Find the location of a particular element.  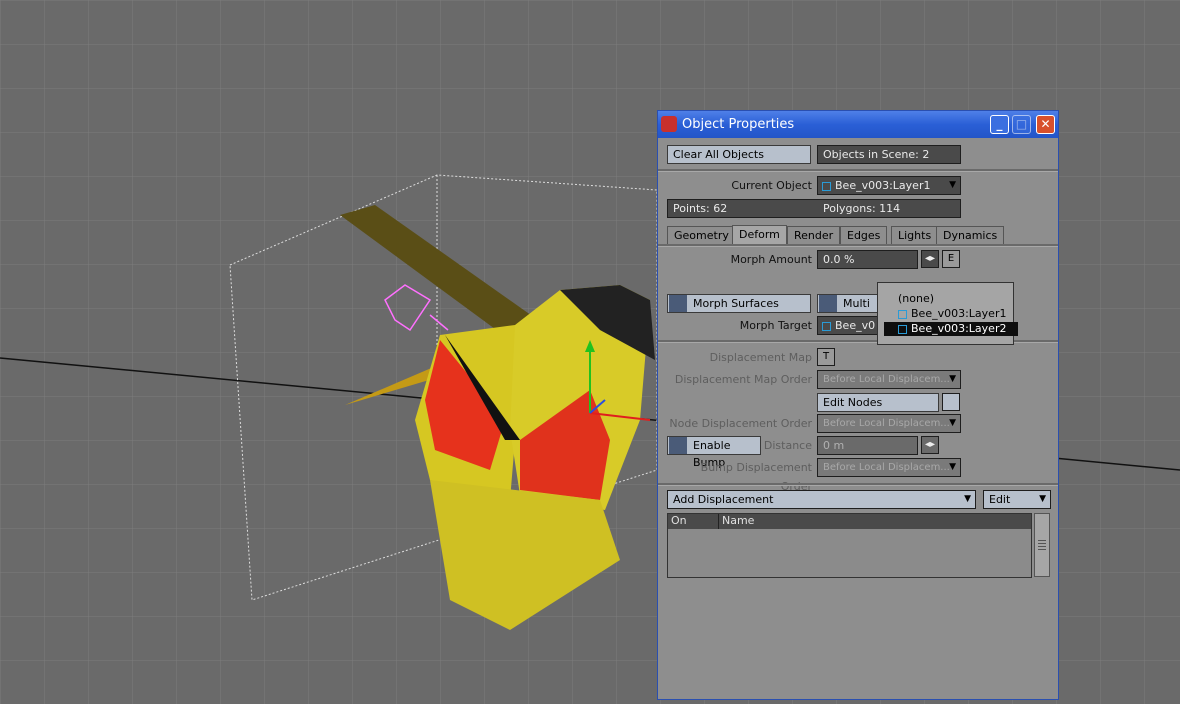

column-name: Name is located at coordinates (738, 520).